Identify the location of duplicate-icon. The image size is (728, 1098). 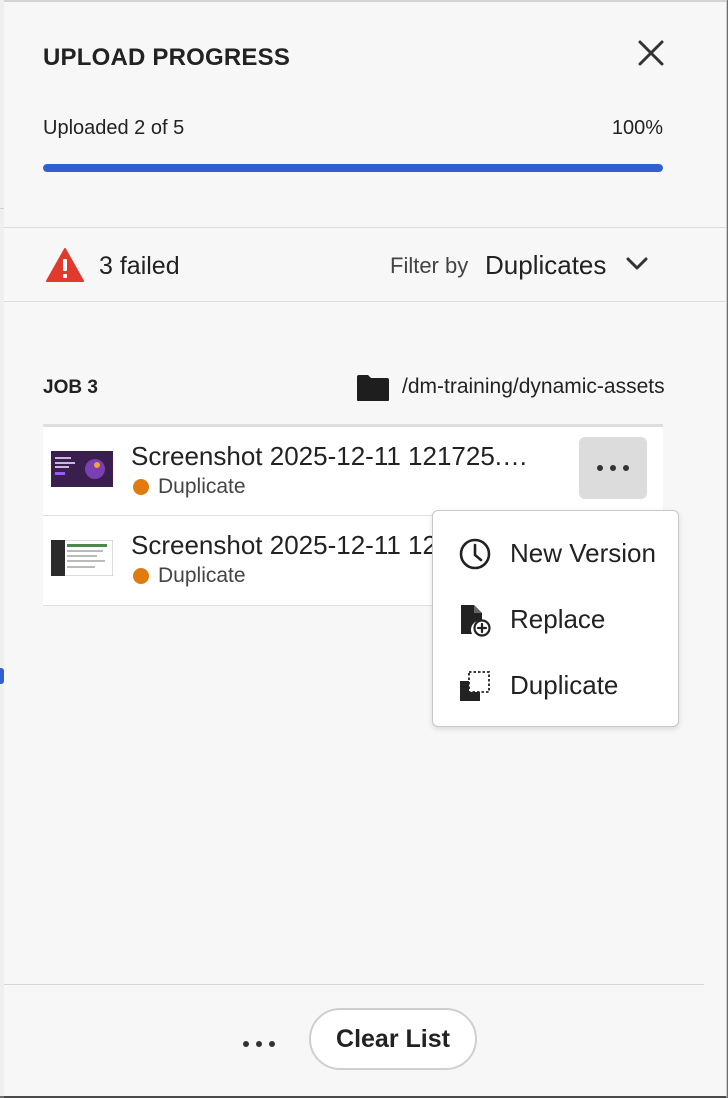
(475, 686).